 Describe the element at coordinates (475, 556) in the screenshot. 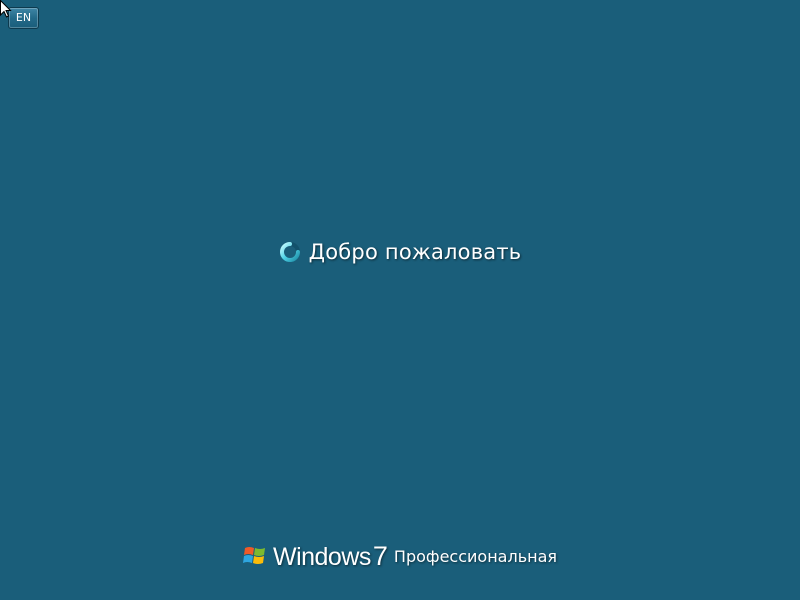

I see `product-edition: Профессиональная` at that location.